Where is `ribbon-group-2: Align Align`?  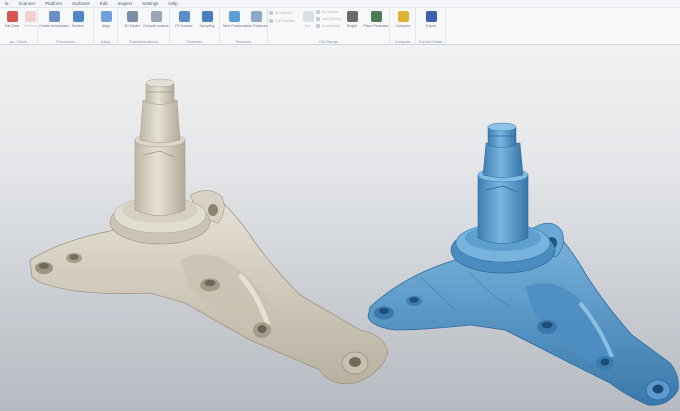
ribbon-group-2: Align Align is located at coordinates (106, 26).